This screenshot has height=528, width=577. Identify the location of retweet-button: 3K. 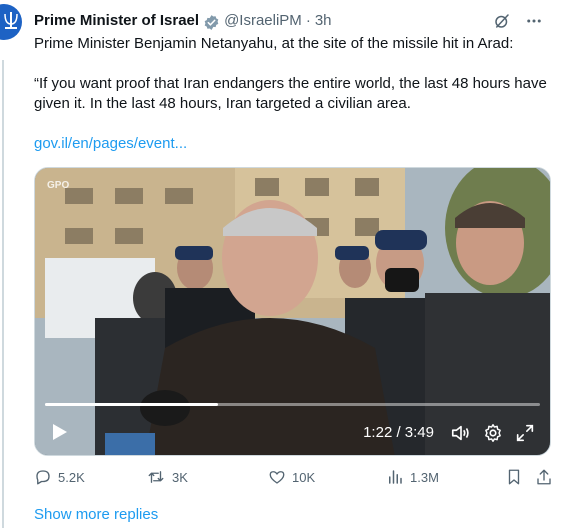
(167, 477).